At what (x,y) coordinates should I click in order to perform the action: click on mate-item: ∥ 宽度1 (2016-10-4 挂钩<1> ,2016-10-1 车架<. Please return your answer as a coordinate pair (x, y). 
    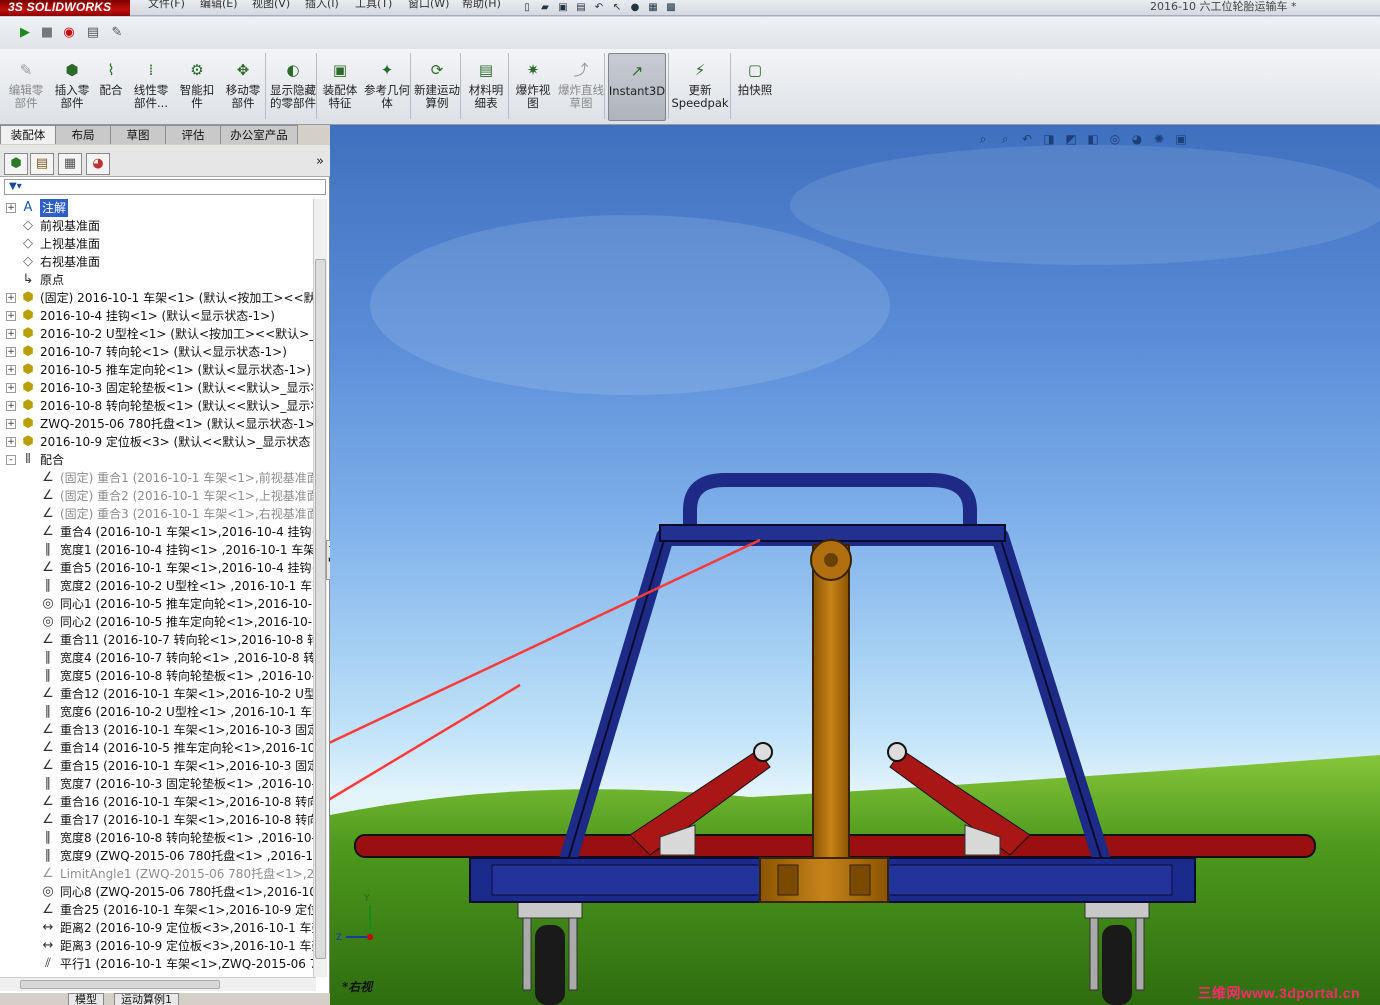
    Looking at the image, I should click on (157, 550).